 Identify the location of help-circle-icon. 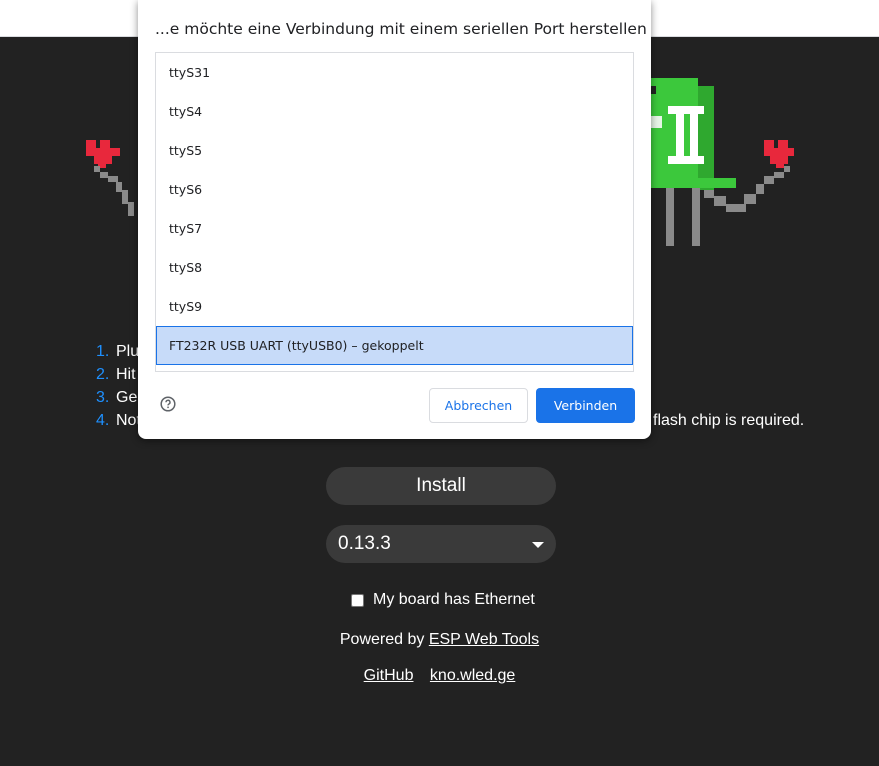
(168, 404).